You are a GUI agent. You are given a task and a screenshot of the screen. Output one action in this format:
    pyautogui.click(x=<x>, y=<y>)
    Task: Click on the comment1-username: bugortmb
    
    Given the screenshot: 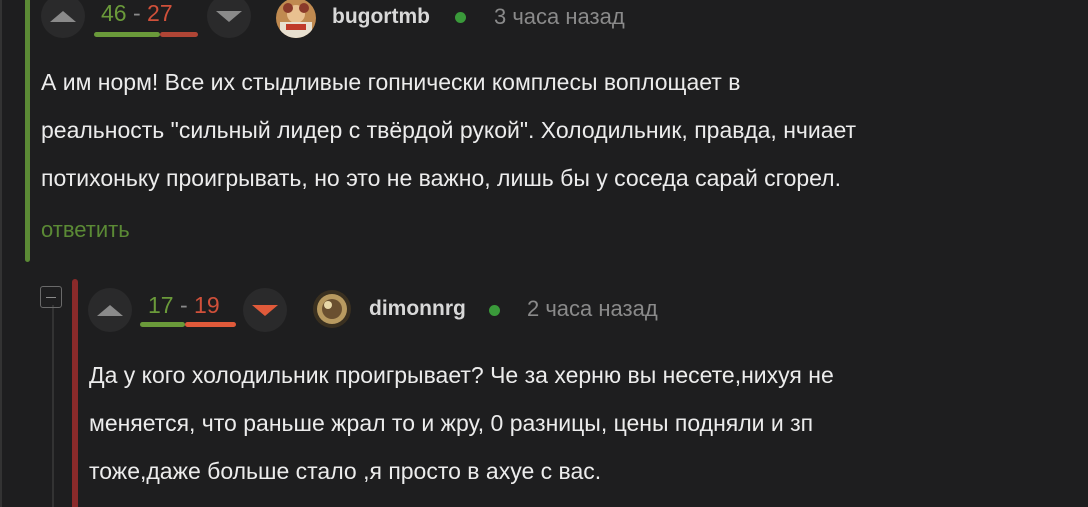 What is the action you would take?
    pyautogui.click(x=381, y=17)
    